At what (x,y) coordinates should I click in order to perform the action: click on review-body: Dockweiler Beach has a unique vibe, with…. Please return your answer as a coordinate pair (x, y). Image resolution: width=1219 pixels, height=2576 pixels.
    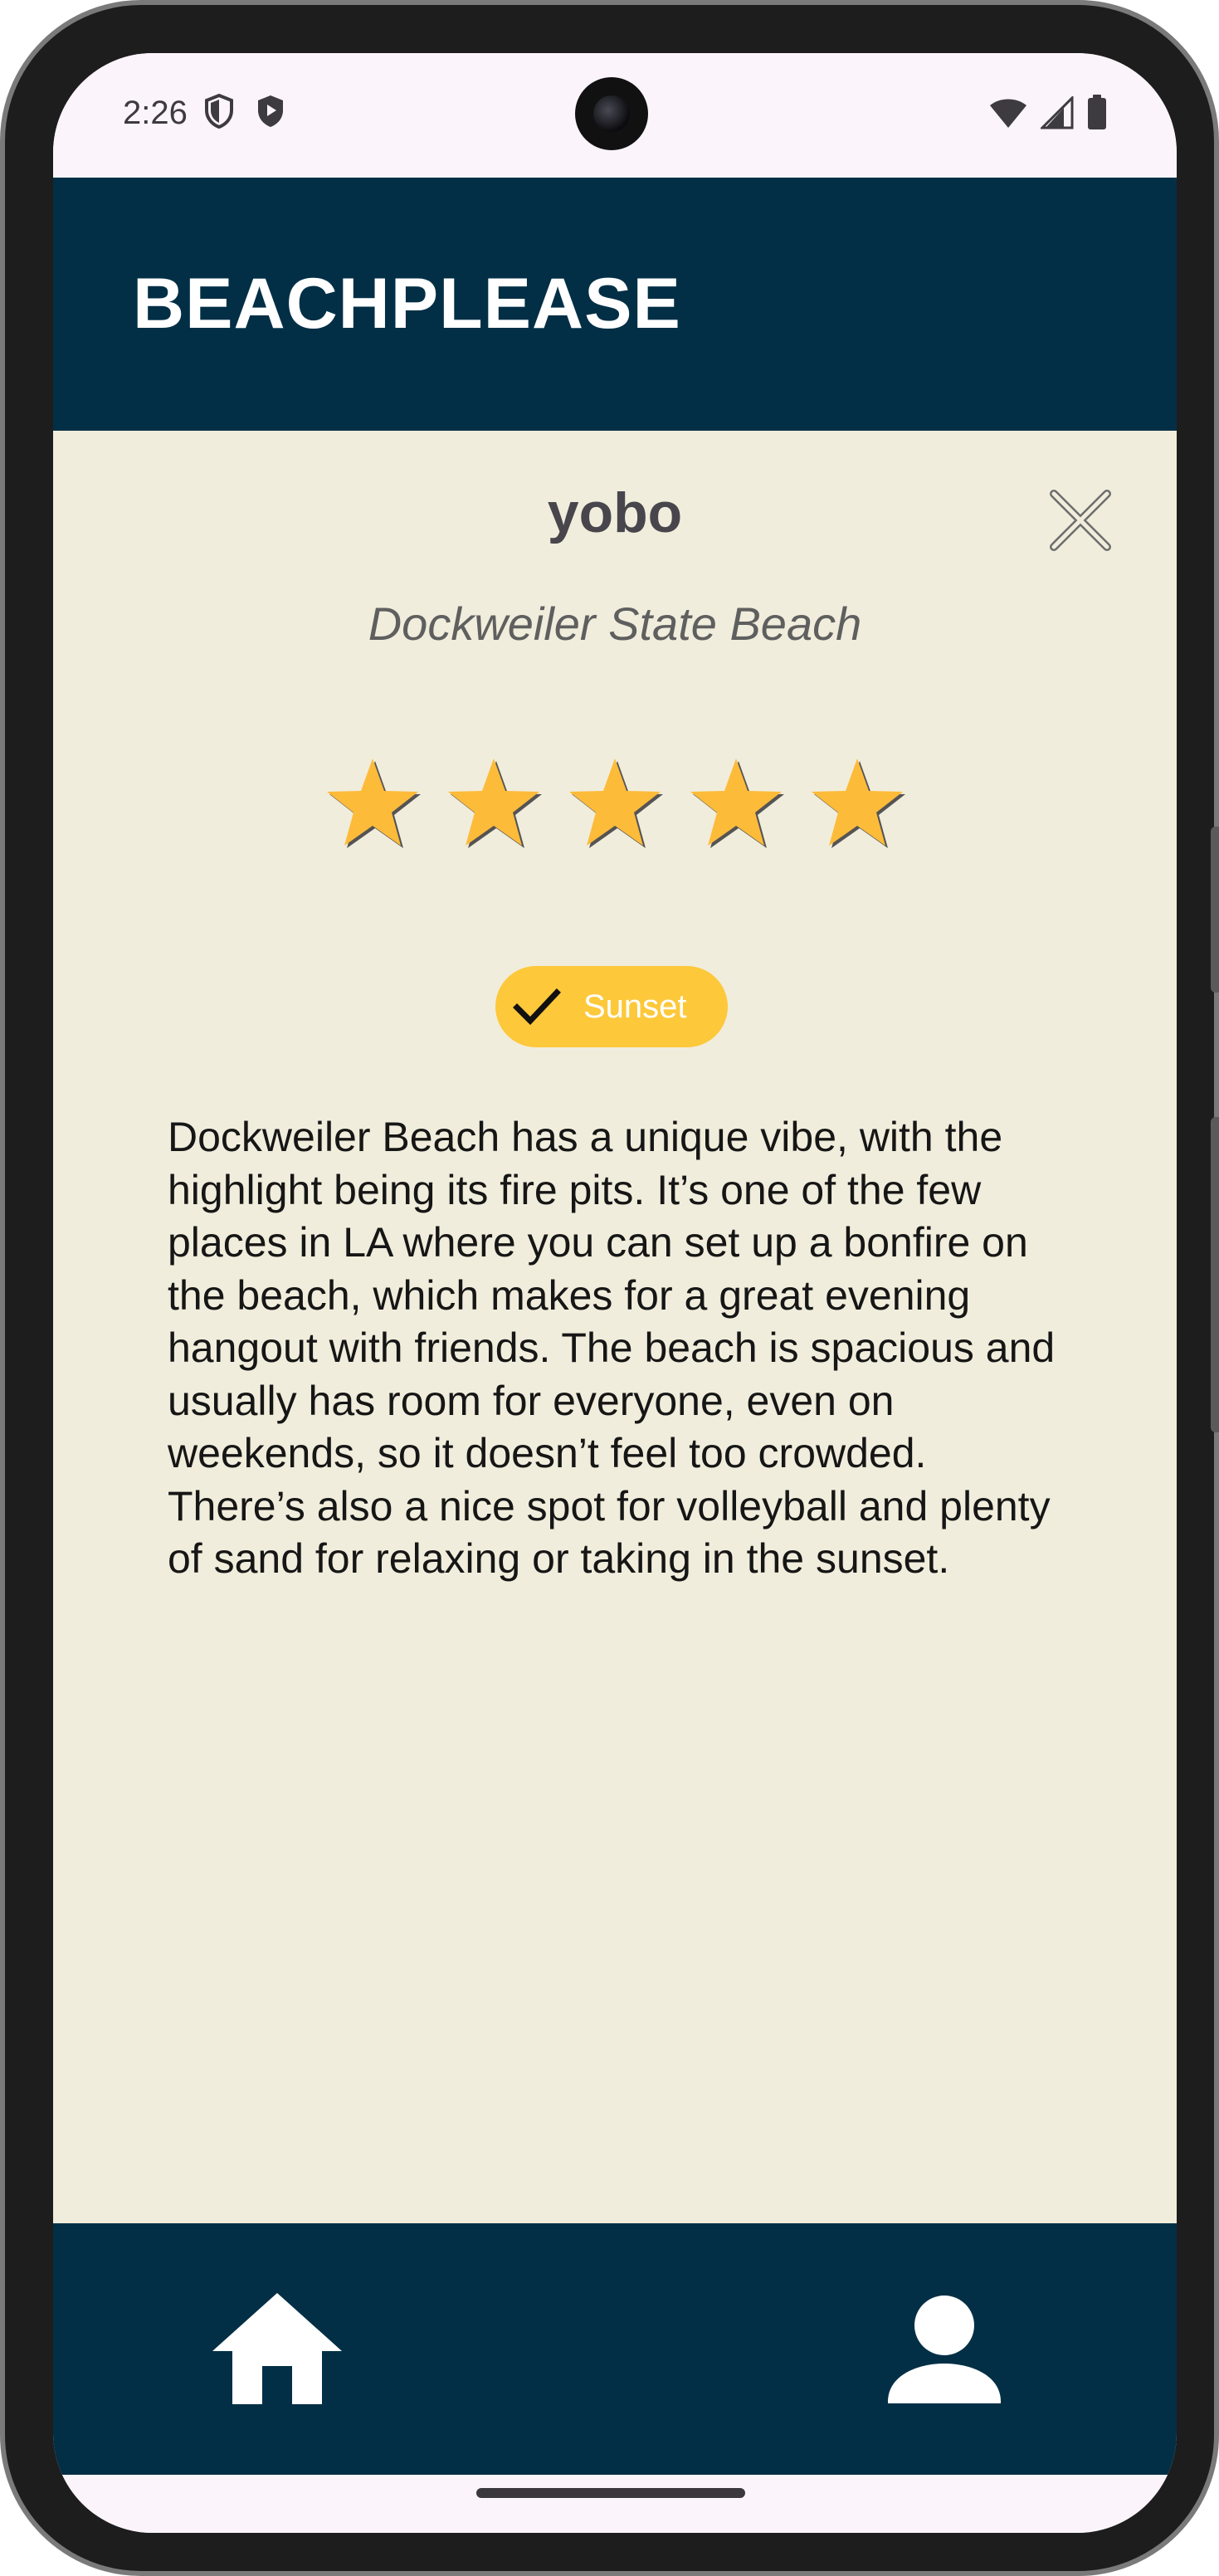
    Looking at the image, I should click on (612, 1348).